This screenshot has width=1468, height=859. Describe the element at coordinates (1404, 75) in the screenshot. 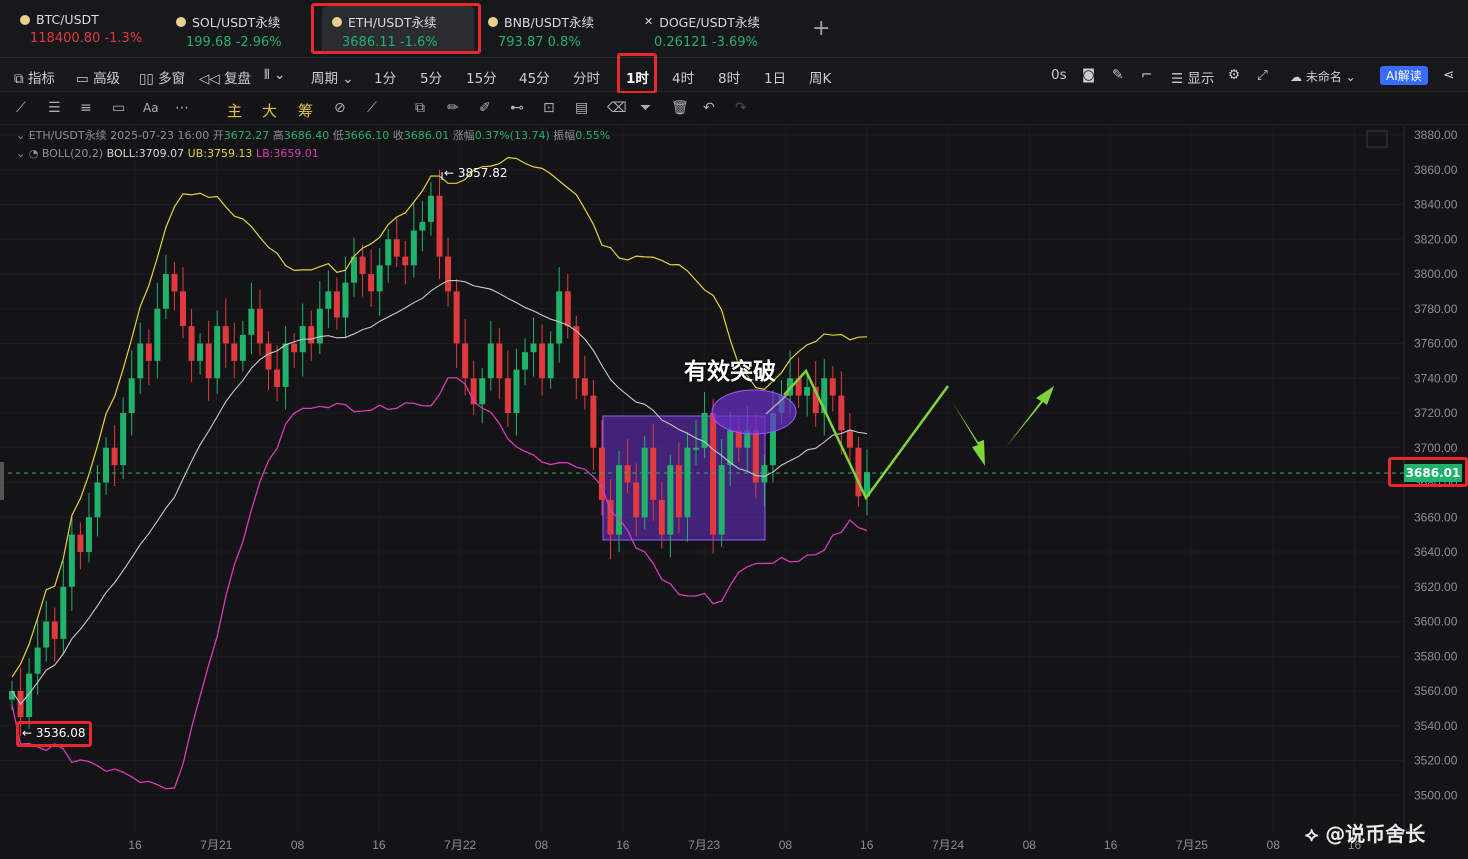

I see `ai-analysis-button: AI解读` at that location.